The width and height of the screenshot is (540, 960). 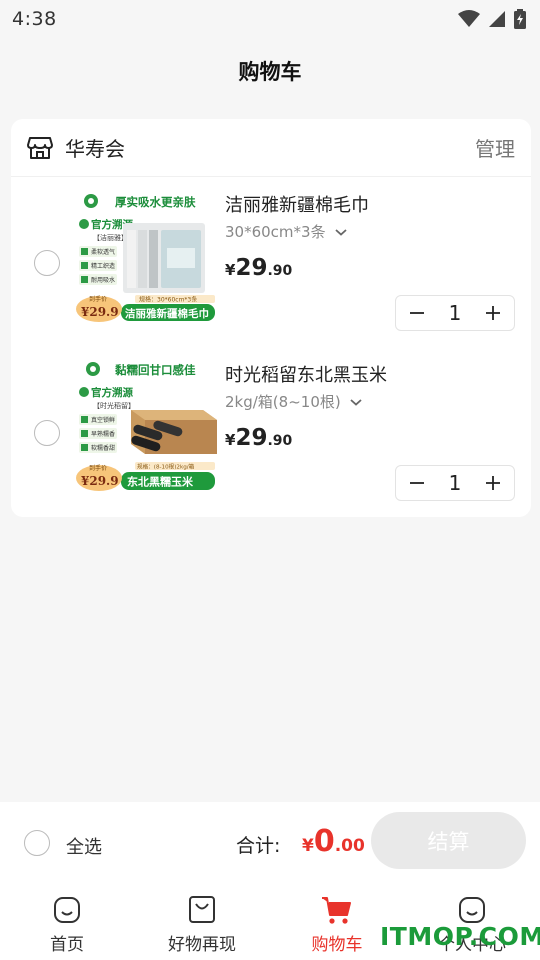 What do you see at coordinates (469, 18) in the screenshot?
I see `wifi-icon` at bounding box center [469, 18].